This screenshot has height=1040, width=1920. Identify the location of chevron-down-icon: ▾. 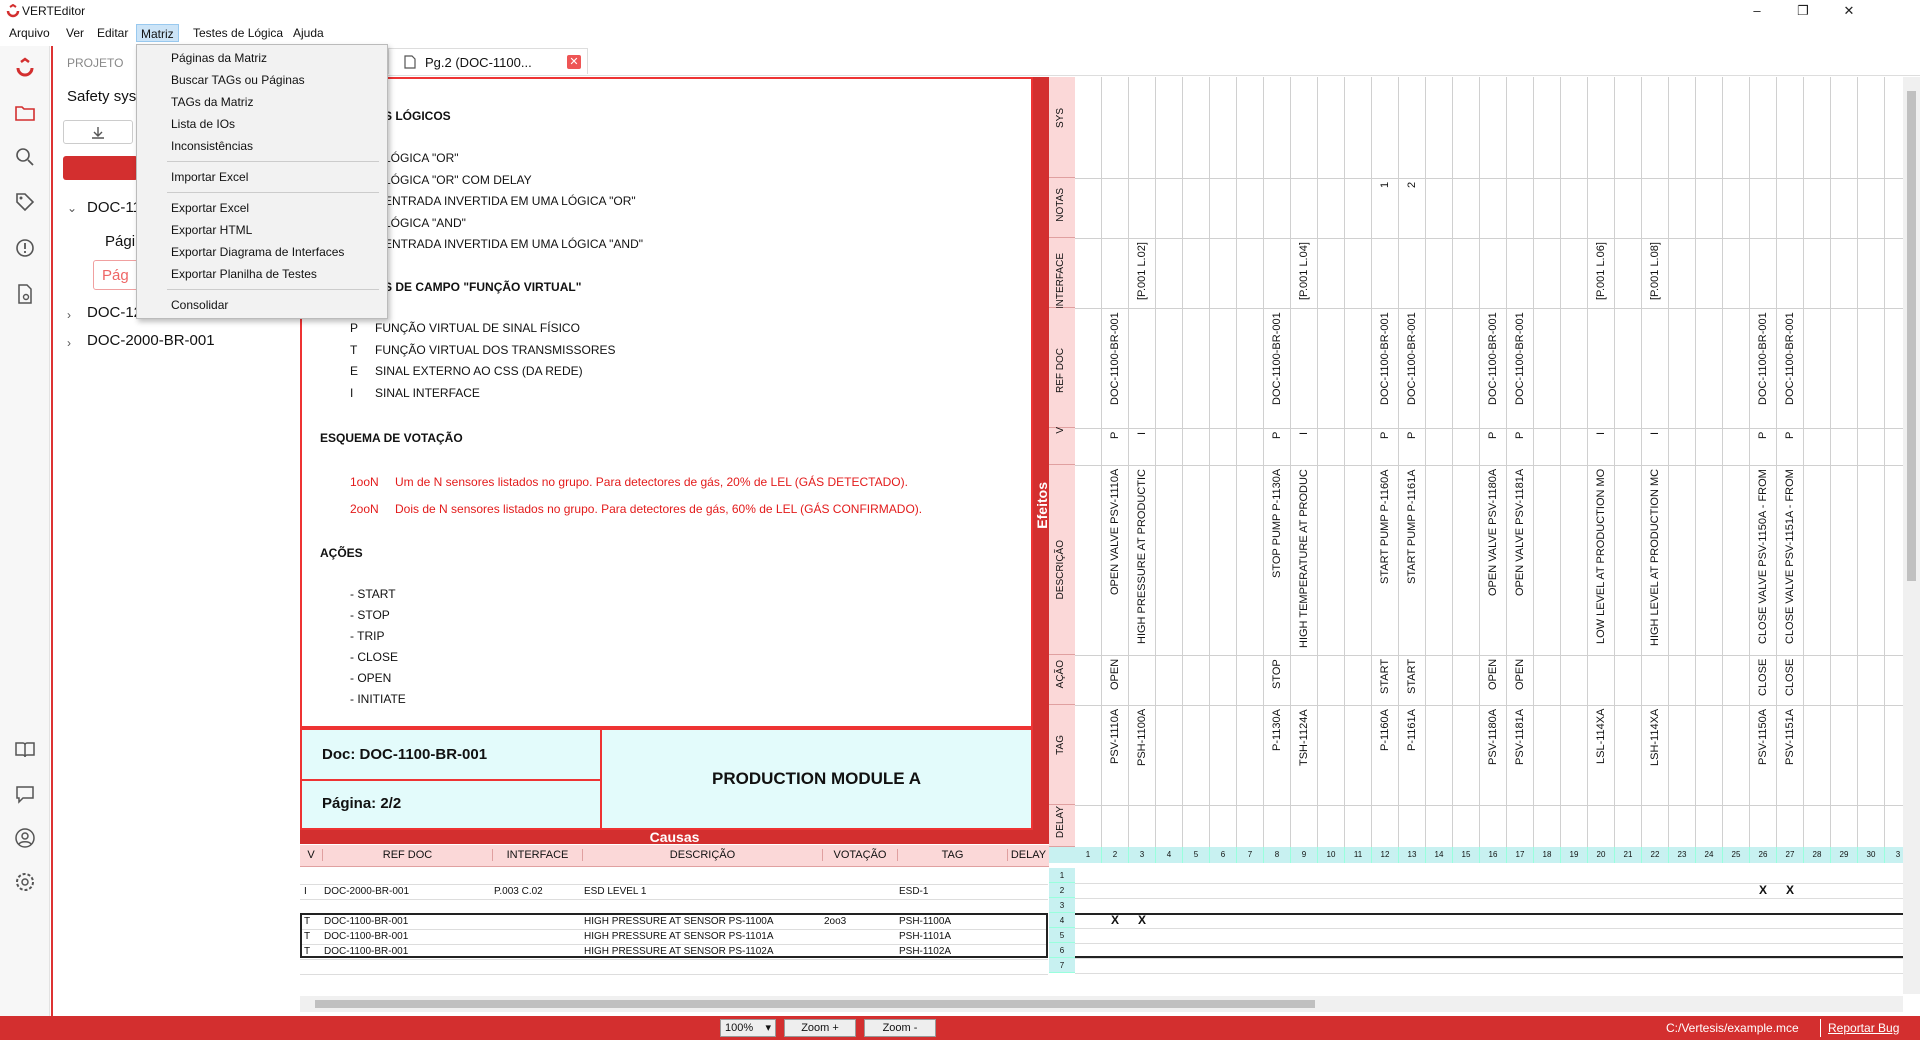
(768, 1028).